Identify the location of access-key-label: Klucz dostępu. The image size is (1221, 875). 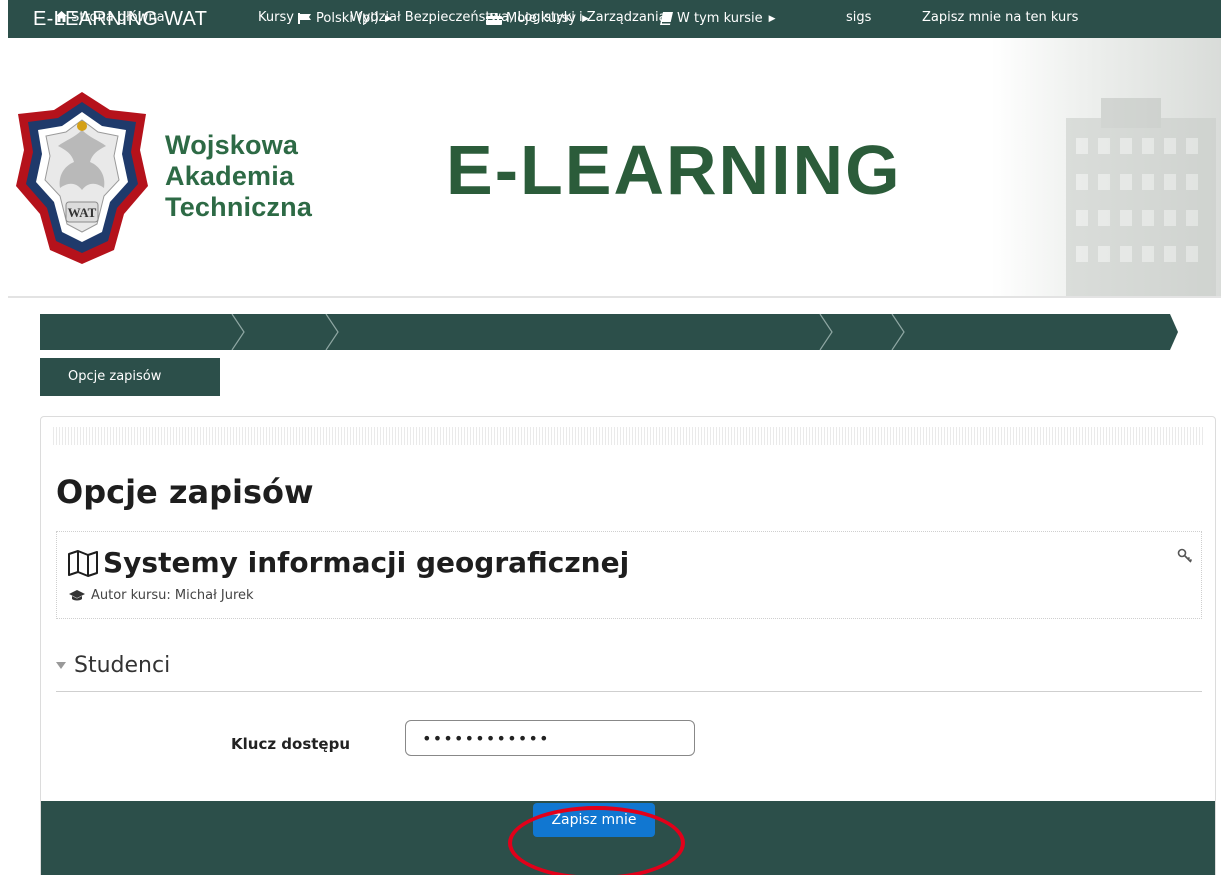
(291, 744).